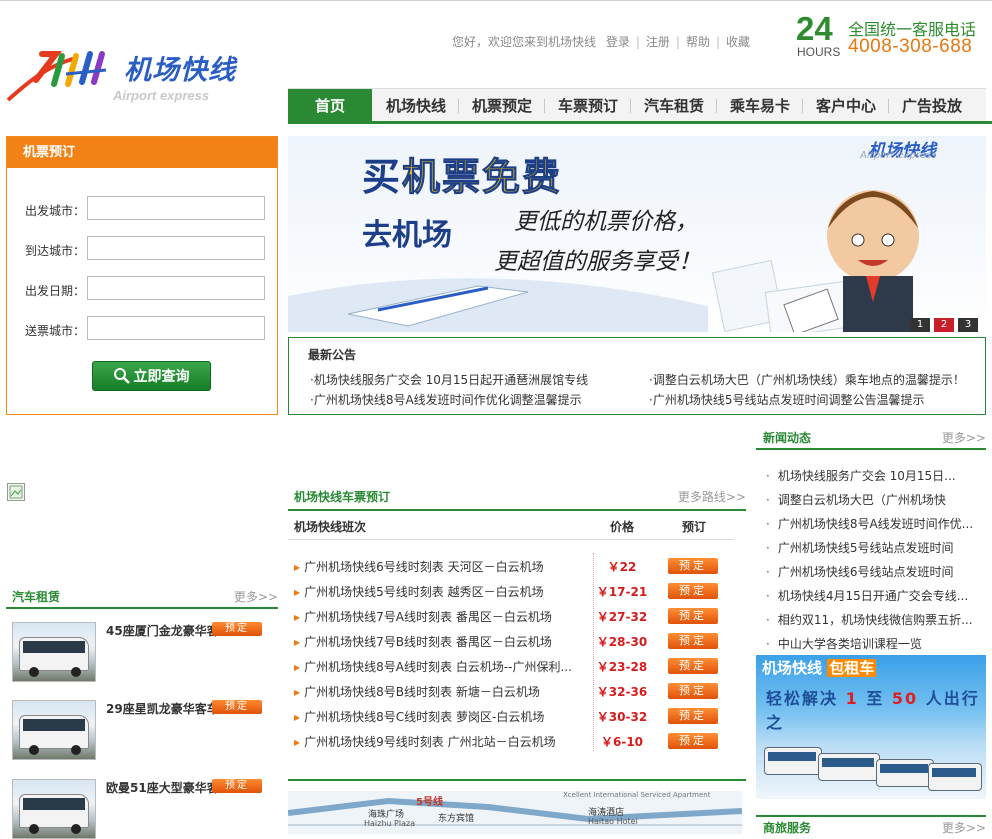 This screenshot has height=839, width=992. Describe the element at coordinates (56, 76) in the screenshot. I see `logo-swoosh-icon` at that location.